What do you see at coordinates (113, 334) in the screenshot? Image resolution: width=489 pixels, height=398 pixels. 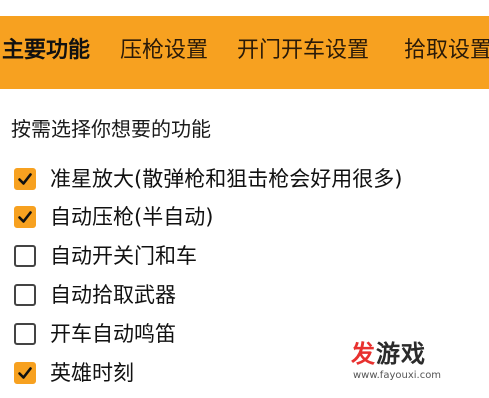 I see `option-label: 开车自动鸣笛` at bounding box center [113, 334].